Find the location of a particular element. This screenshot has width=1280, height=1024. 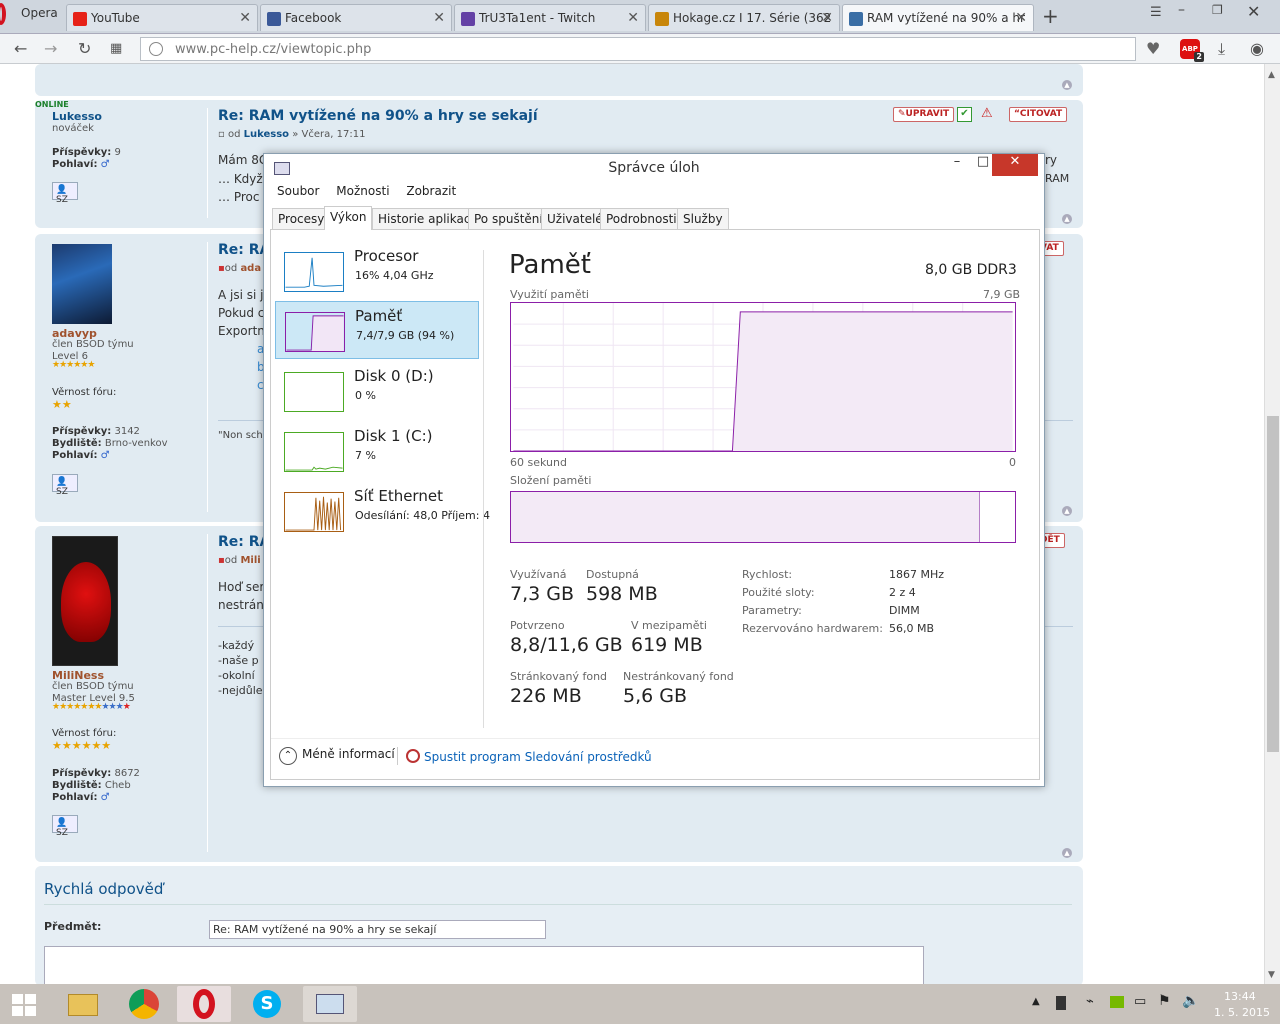

scroll-down-icon: ▼ is located at coordinates (1271, 975).